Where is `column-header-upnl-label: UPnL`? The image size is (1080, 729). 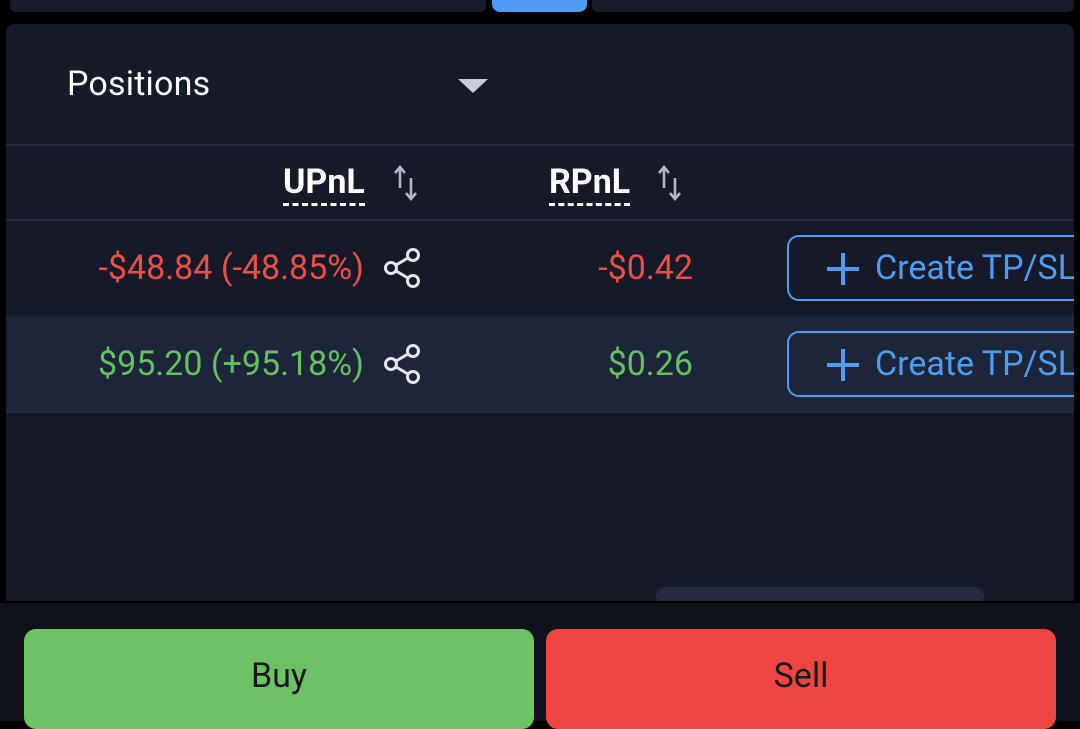
column-header-upnl-label: UPnL is located at coordinates (324, 184).